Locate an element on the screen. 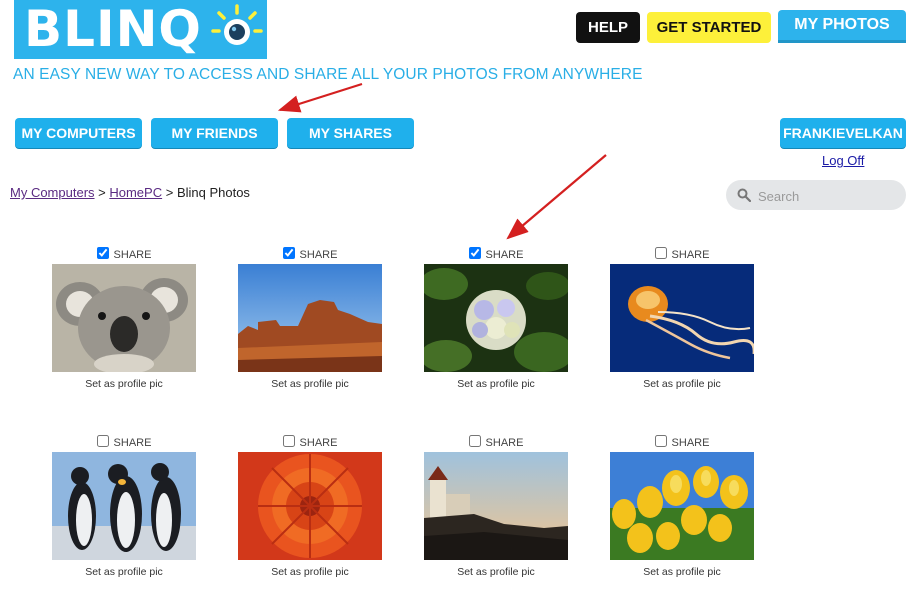  tulips-photo is located at coordinates (682, 506).